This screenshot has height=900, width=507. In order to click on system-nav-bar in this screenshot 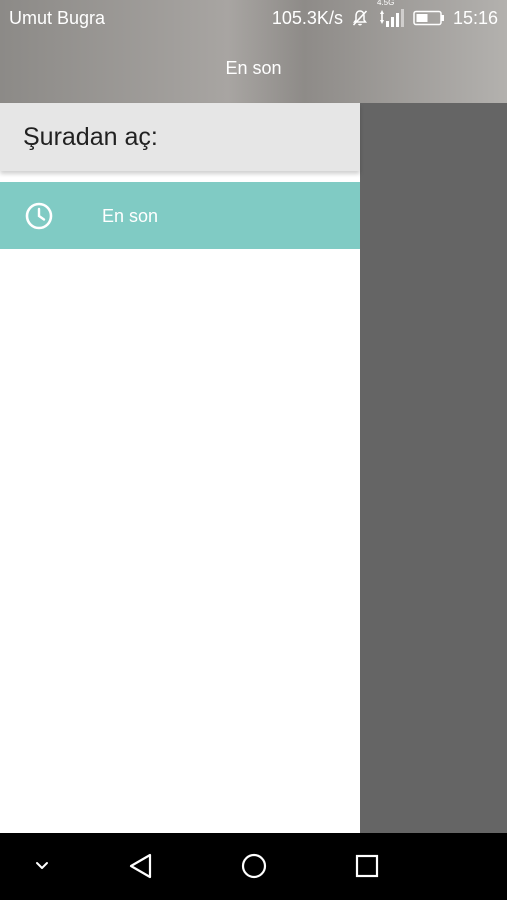, I will do `click(253, 866)`.